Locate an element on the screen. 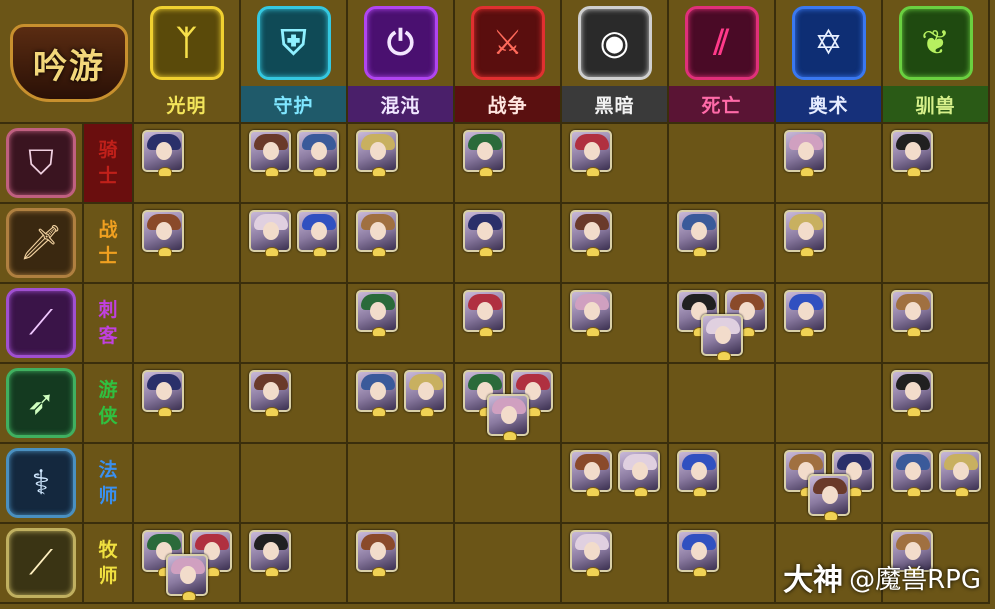 This screenshot has height=609, width=995. watermark: 大神 @魔兽RPG is located at coordinates (882, 577).